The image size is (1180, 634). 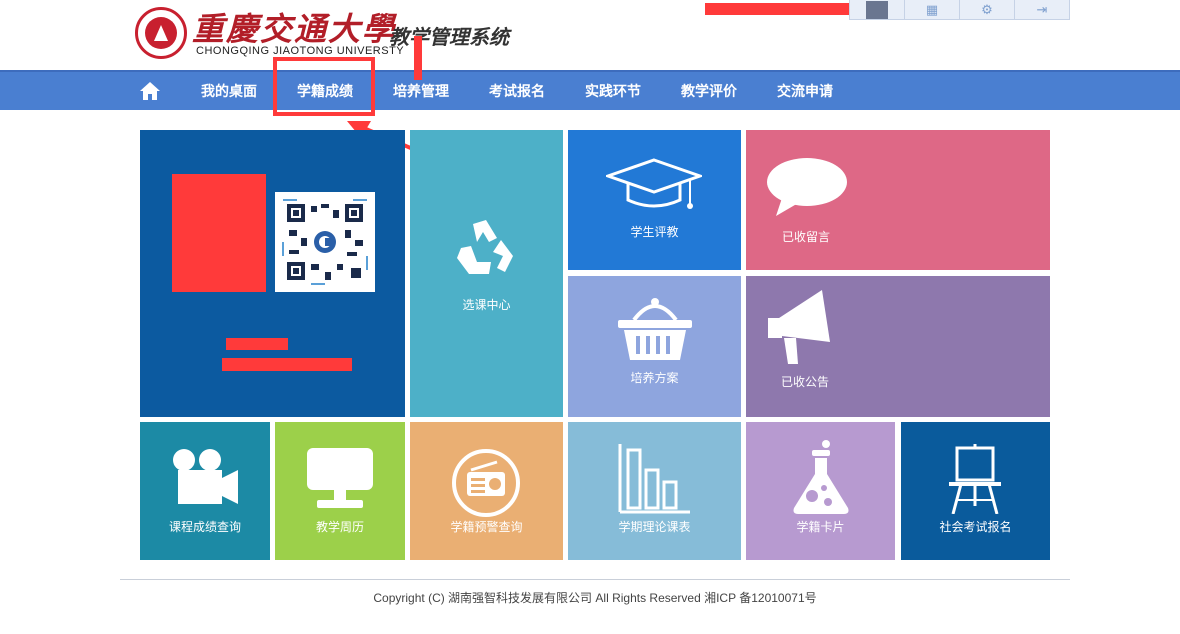 I want to click on profile-tile, so click(x=272, y=273).